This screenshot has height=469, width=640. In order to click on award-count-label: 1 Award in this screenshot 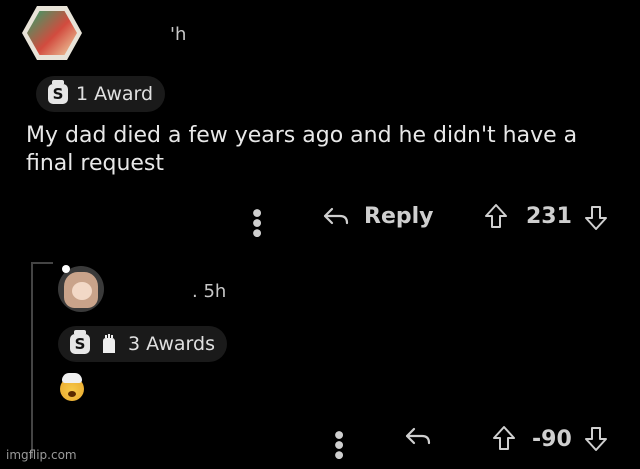, I will do `click(115, 94)`.